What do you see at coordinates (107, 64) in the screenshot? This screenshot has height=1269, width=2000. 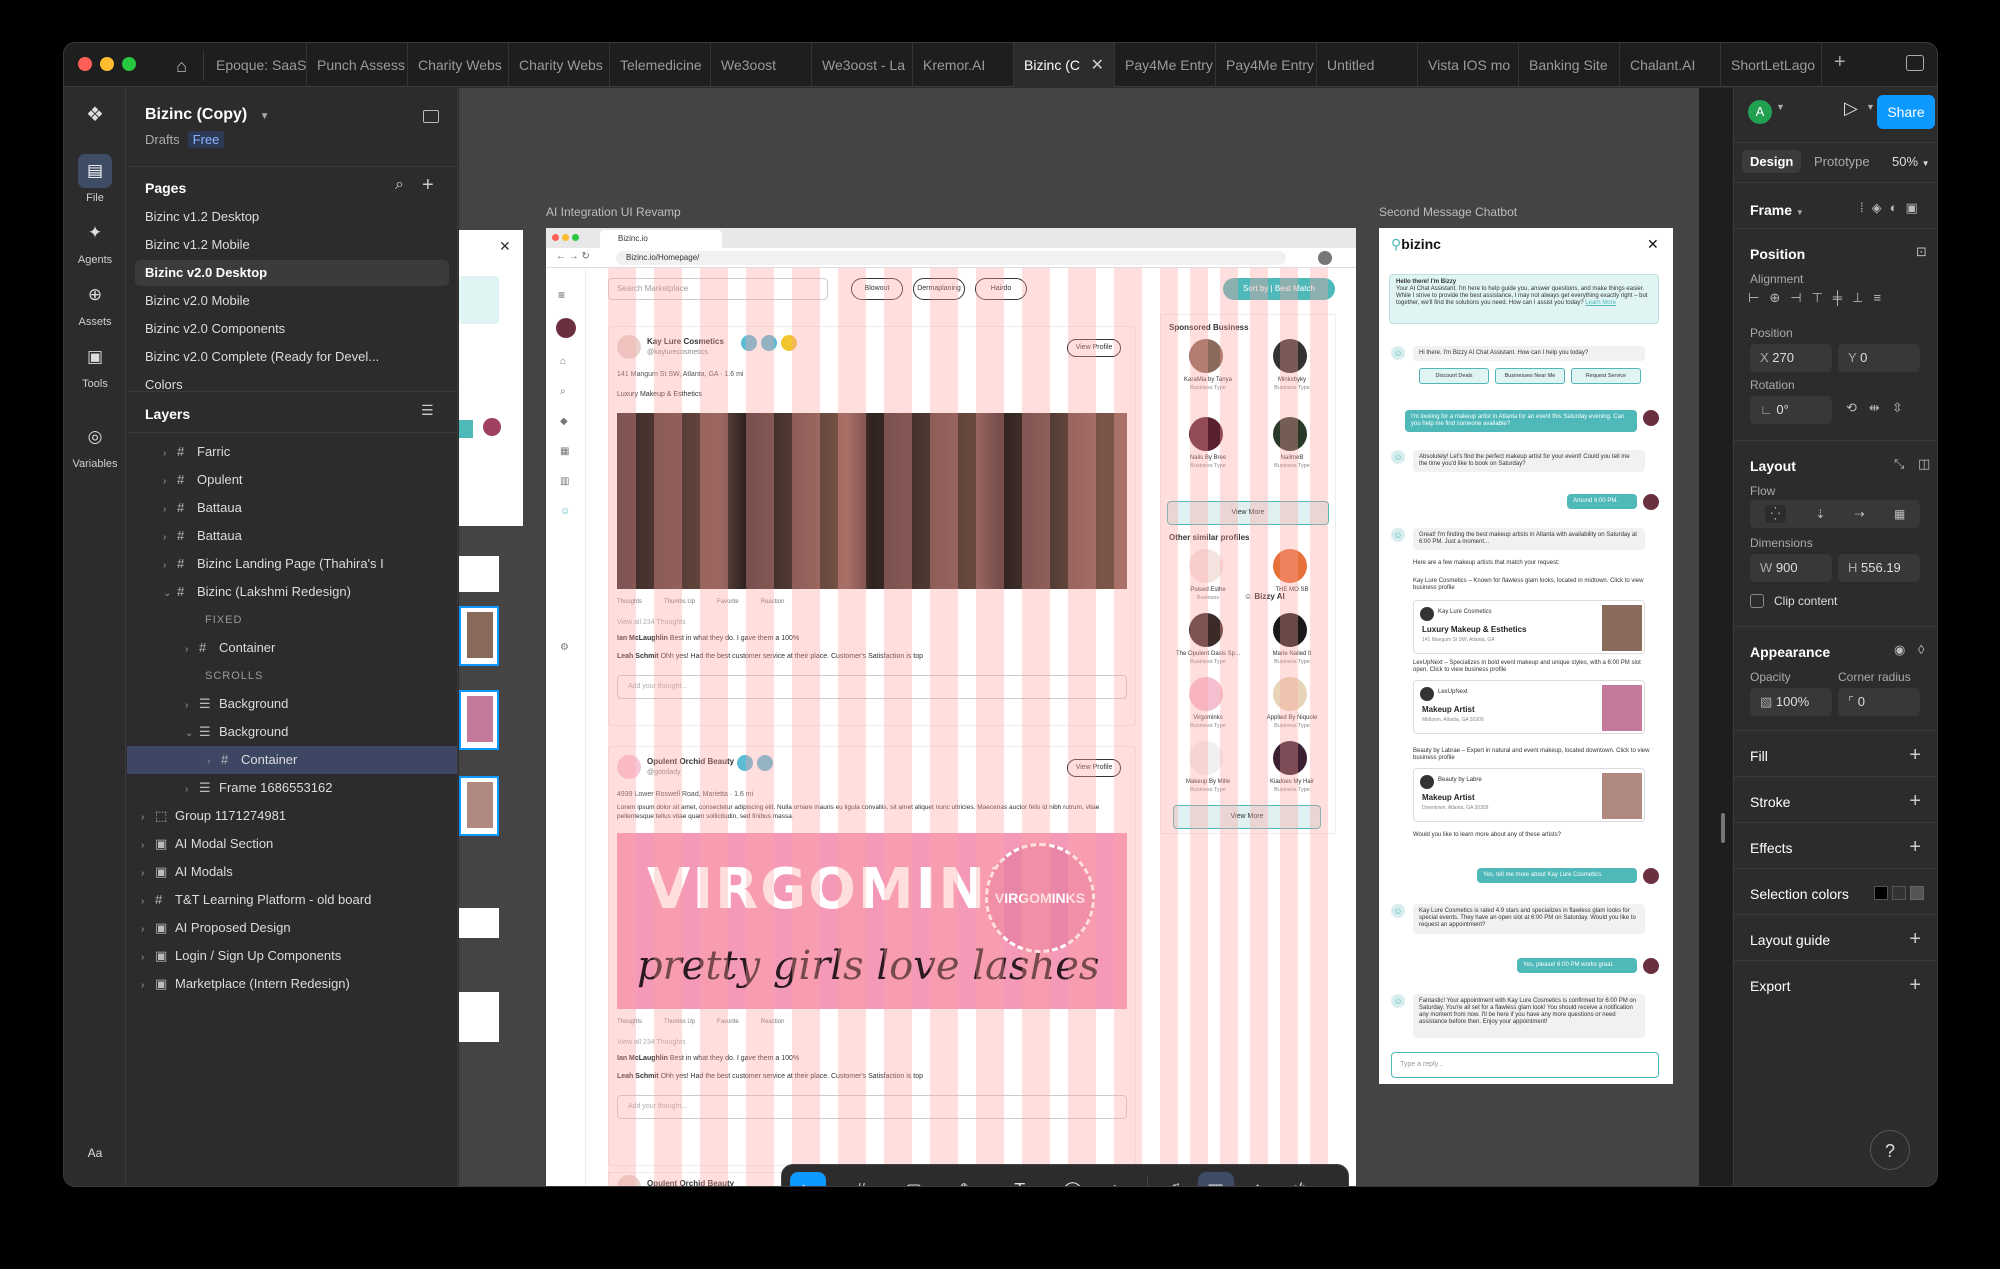 I see `minimize-window-button` at bounding box center [107, 64].